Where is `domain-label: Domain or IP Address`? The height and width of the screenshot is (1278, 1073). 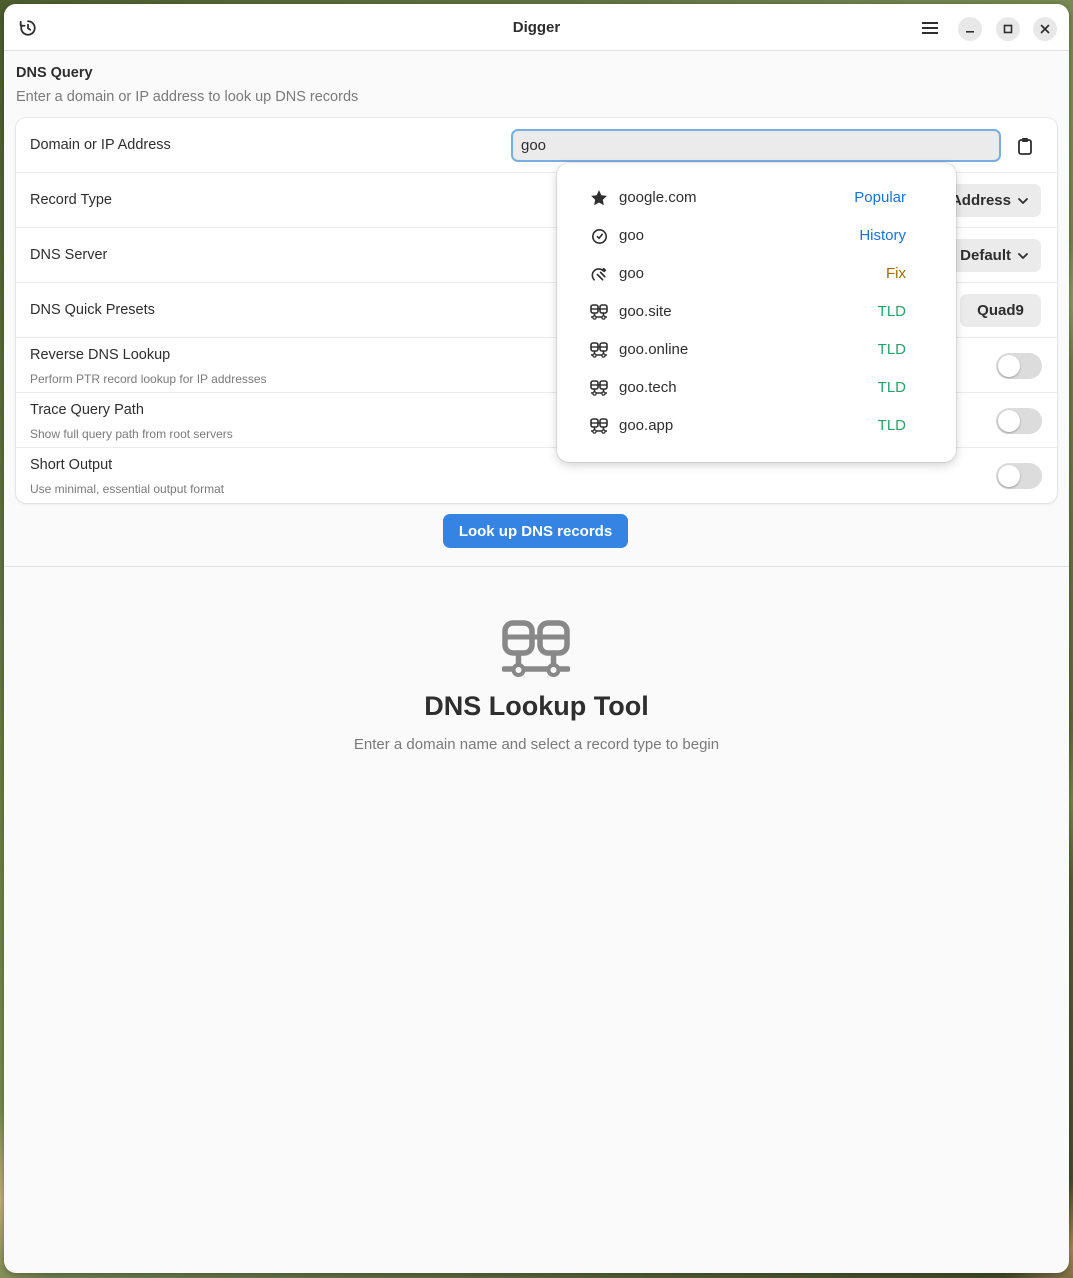
domain-label: Domain or IP Address is located at coordinates (100, 145).